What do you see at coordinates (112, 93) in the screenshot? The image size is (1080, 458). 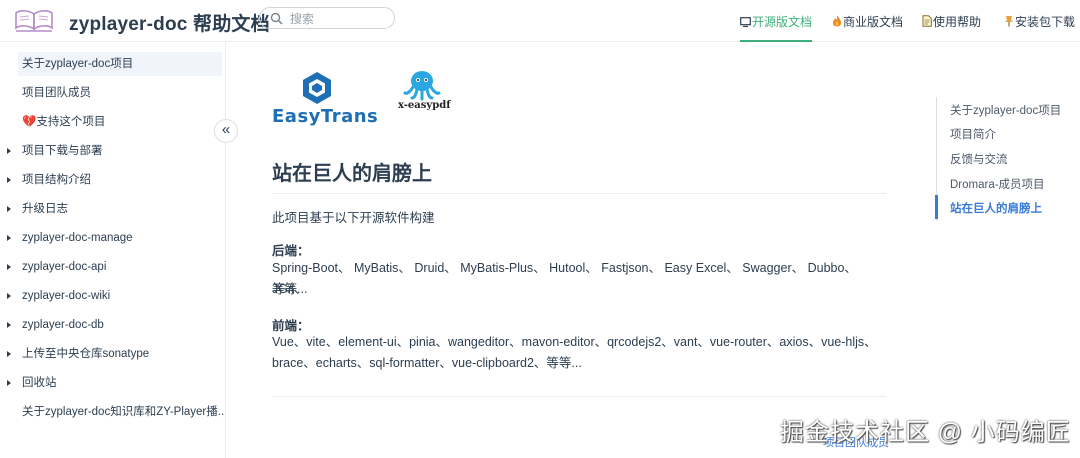 I see `sidebar-item-team: 项目团队成员` at bounding box center [112, 93].